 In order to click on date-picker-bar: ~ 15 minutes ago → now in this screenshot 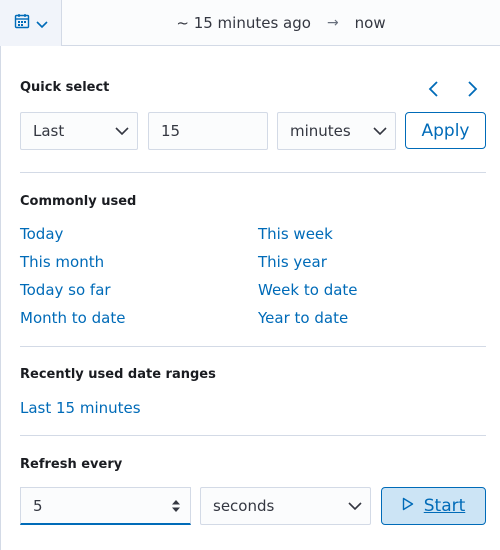, I will do `click(250, 23)`.